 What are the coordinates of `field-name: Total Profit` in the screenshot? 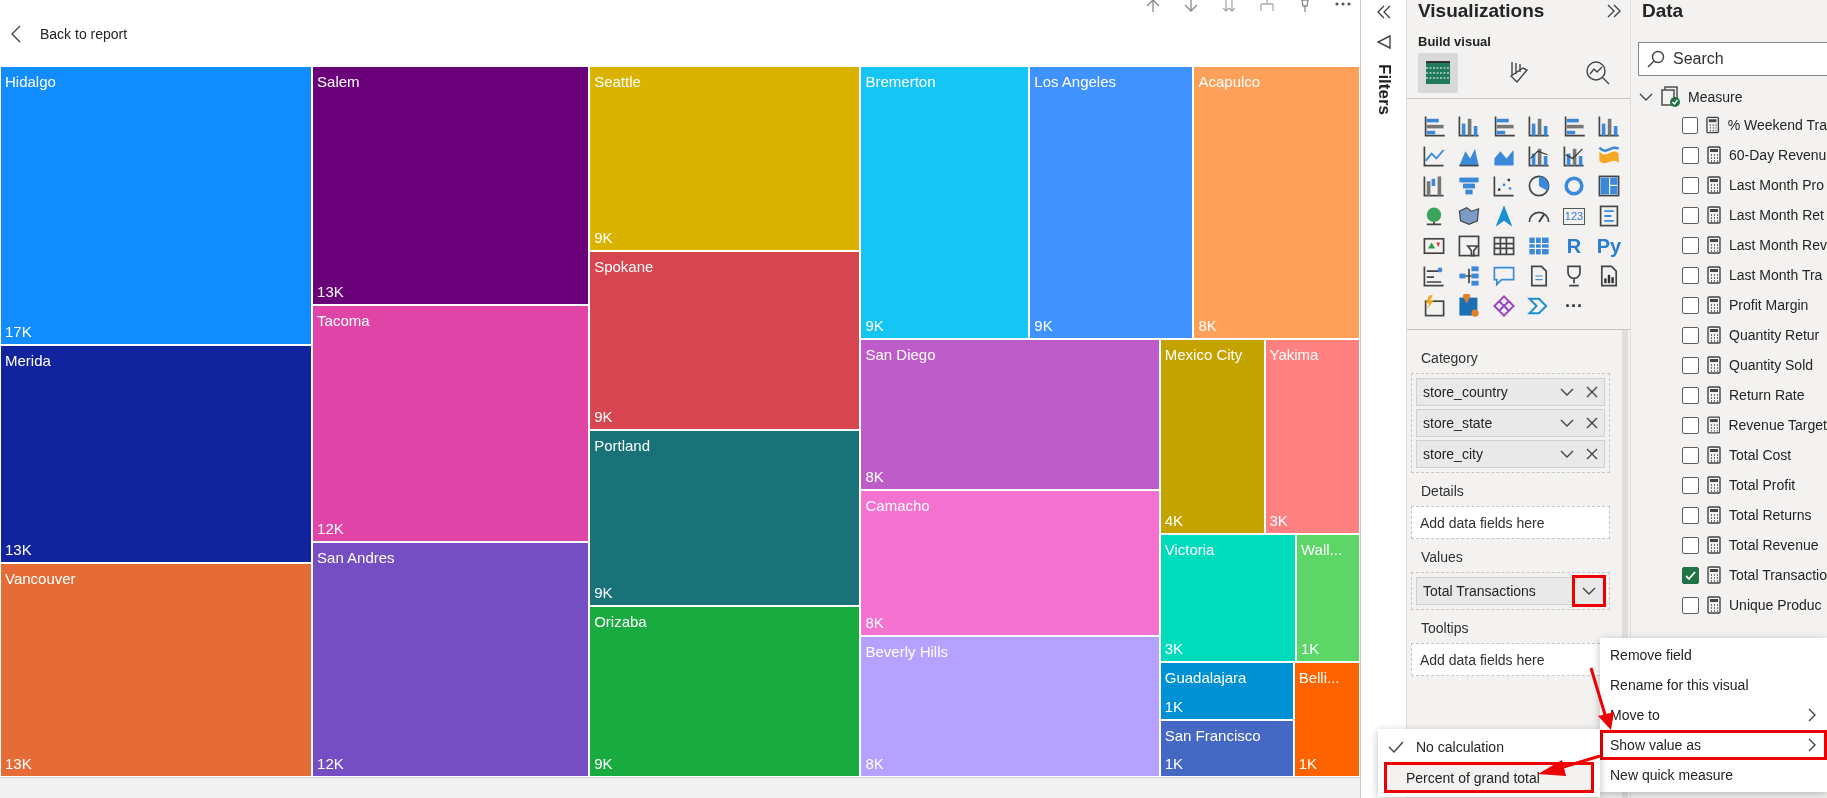 It's located at (1762, 485).